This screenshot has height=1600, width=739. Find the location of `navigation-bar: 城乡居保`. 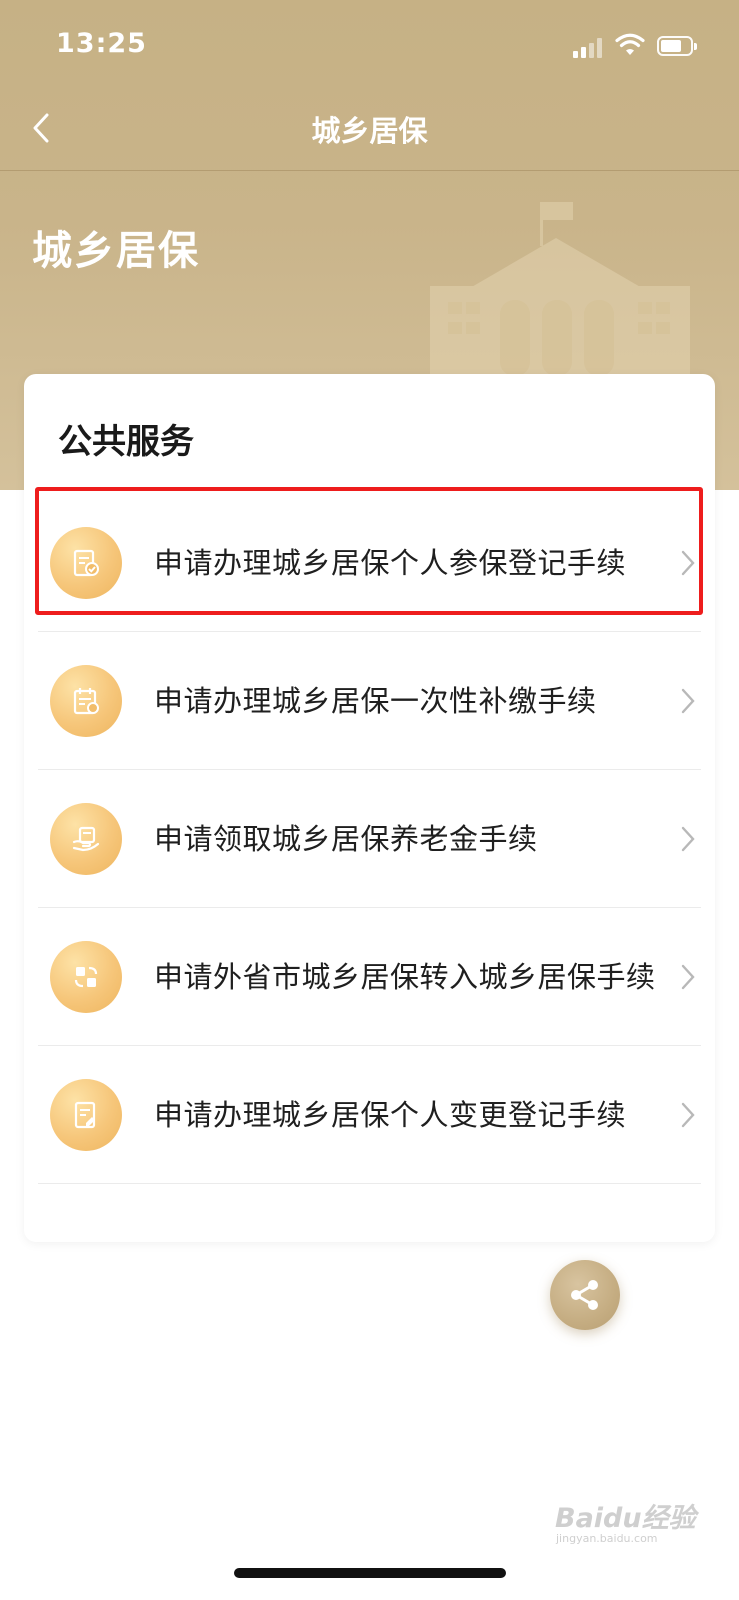

navigation-bar: 城乡居保 is located at coordinates (369, 130).